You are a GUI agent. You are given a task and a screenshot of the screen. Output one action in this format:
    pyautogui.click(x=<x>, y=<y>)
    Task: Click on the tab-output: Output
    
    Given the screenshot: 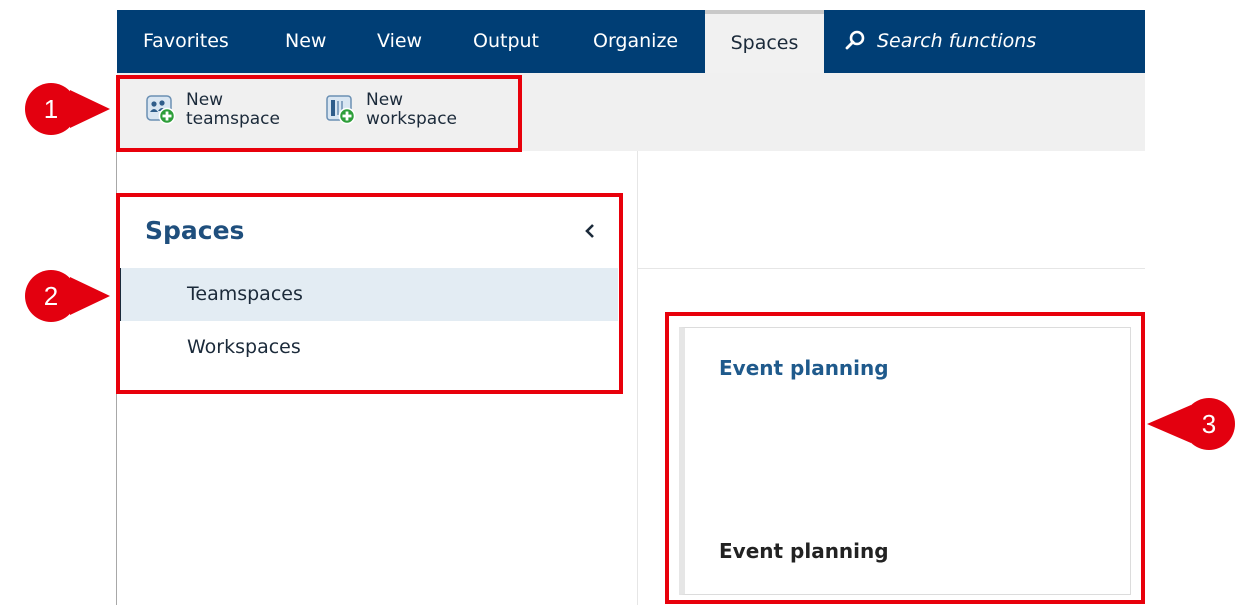 What is the action you would take?
    pyautogui.click(x=506, y=41)
    